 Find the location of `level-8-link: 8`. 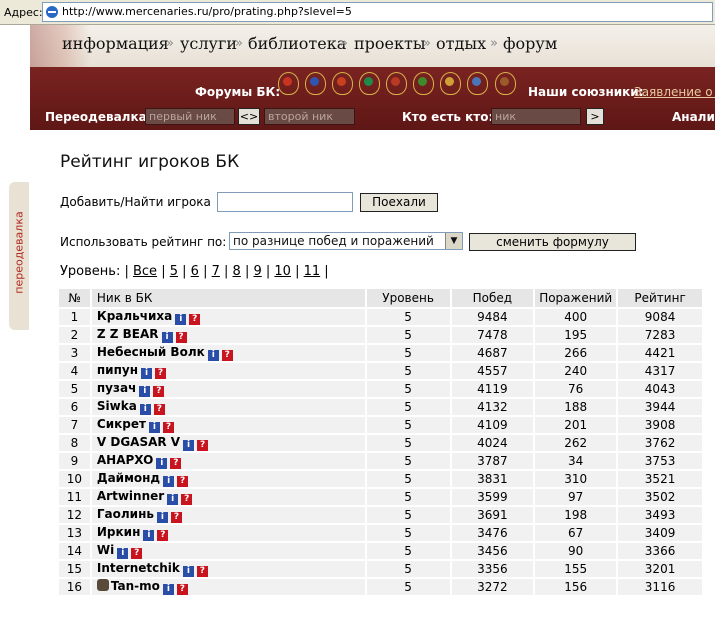

level-8-link: 8 is located at coordinates (237, 271).